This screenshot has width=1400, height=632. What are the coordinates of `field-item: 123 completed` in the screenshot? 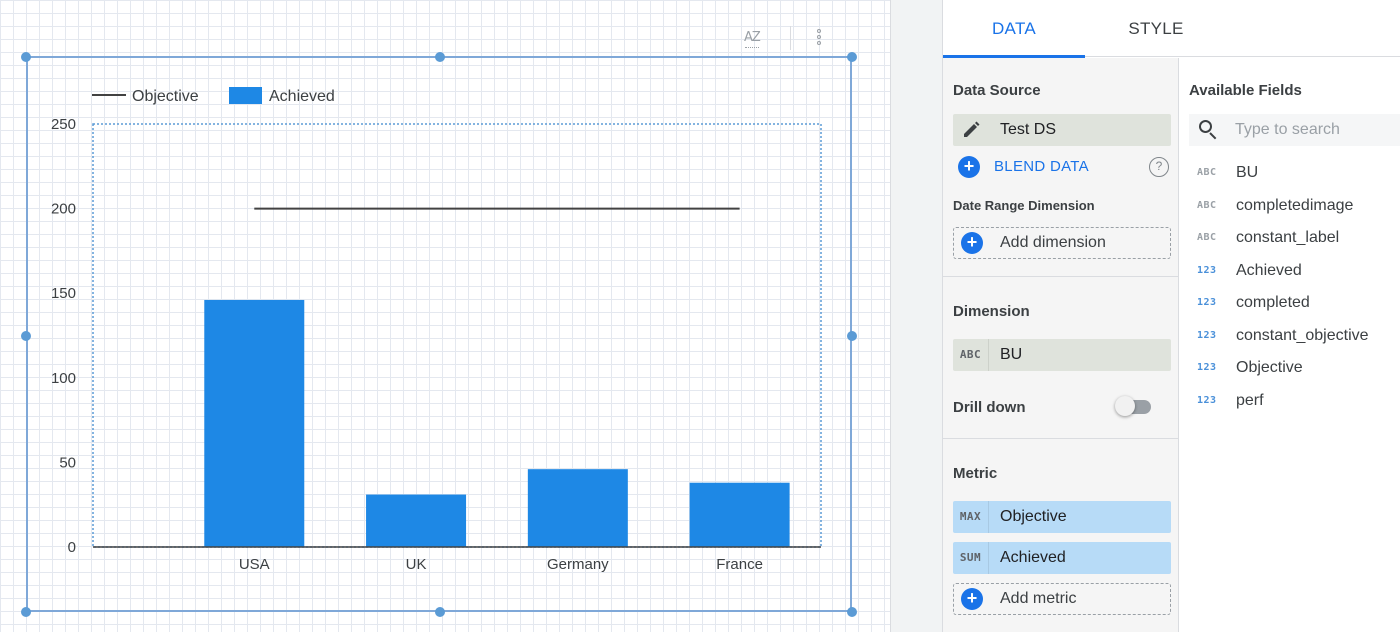 It's located at (1294, 304).